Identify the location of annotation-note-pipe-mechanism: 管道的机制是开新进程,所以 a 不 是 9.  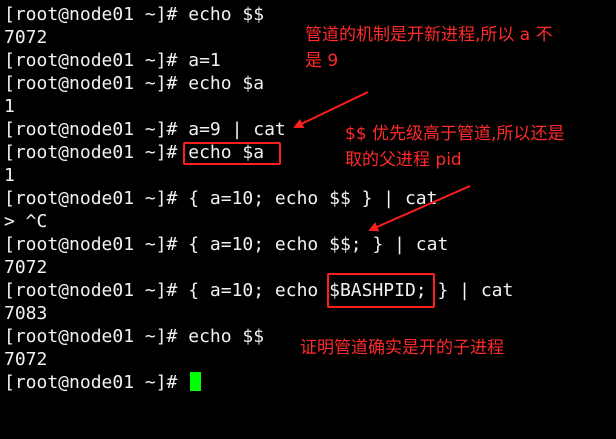
(429, 48).